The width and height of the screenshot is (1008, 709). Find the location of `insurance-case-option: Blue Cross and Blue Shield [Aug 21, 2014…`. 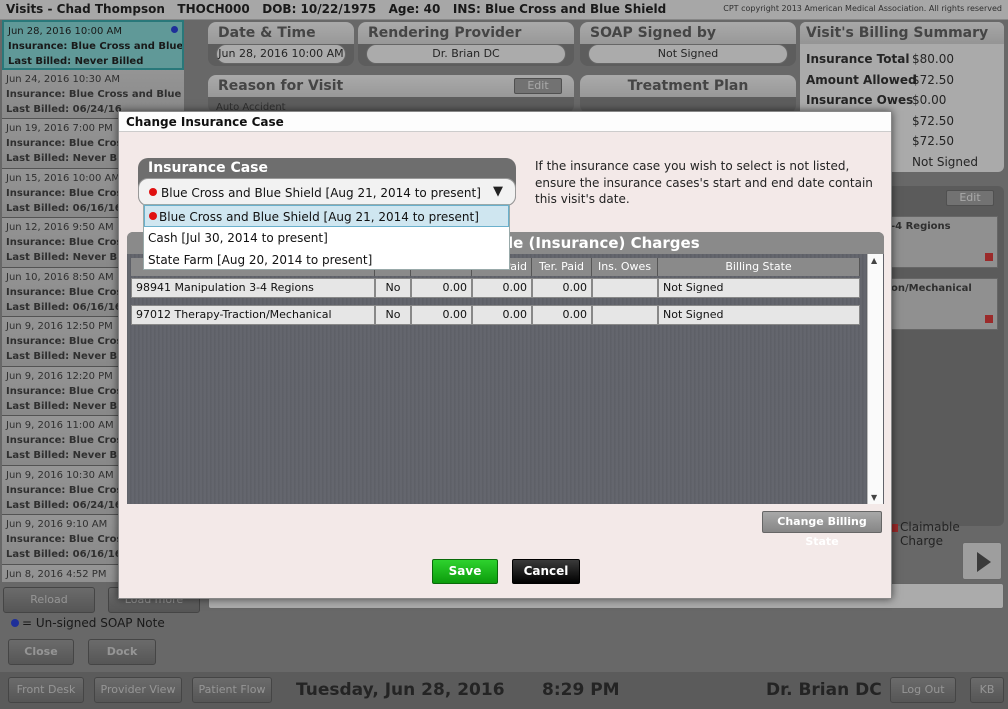

insurance-case-option: Blue Cross and Blue Shield [Aug 21, 2014… is located at coordinates (326, 216).